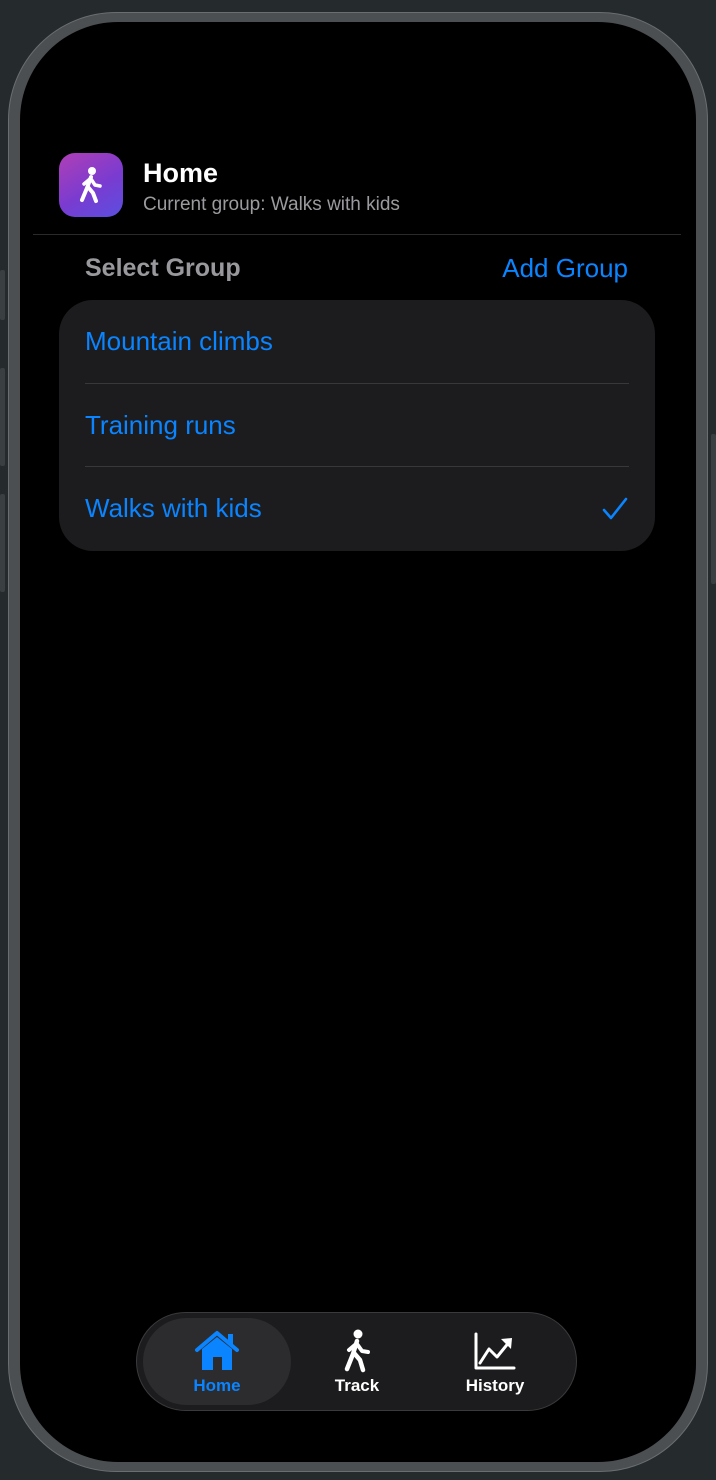  Describe the element at coordinates (357, 509) in the screenshot. I see `group-row-walks-with-kids: Walks with kids` at that location.